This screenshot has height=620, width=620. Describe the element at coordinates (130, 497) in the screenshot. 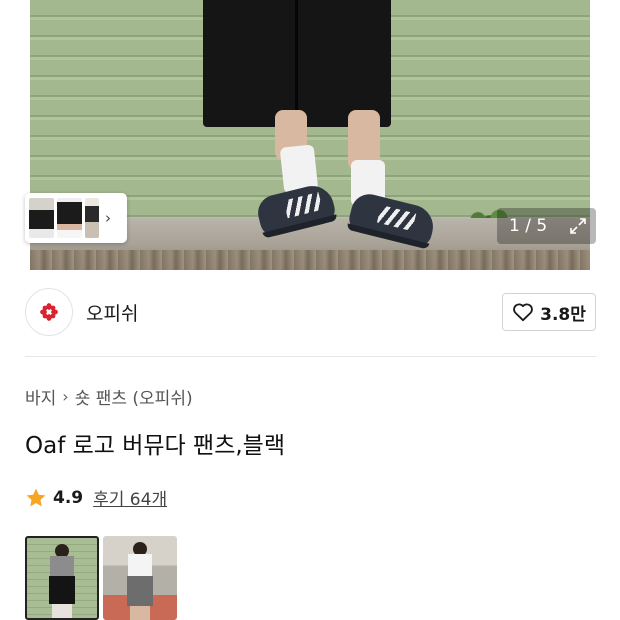

I see `review-count-link: 후기 64개` at that location.